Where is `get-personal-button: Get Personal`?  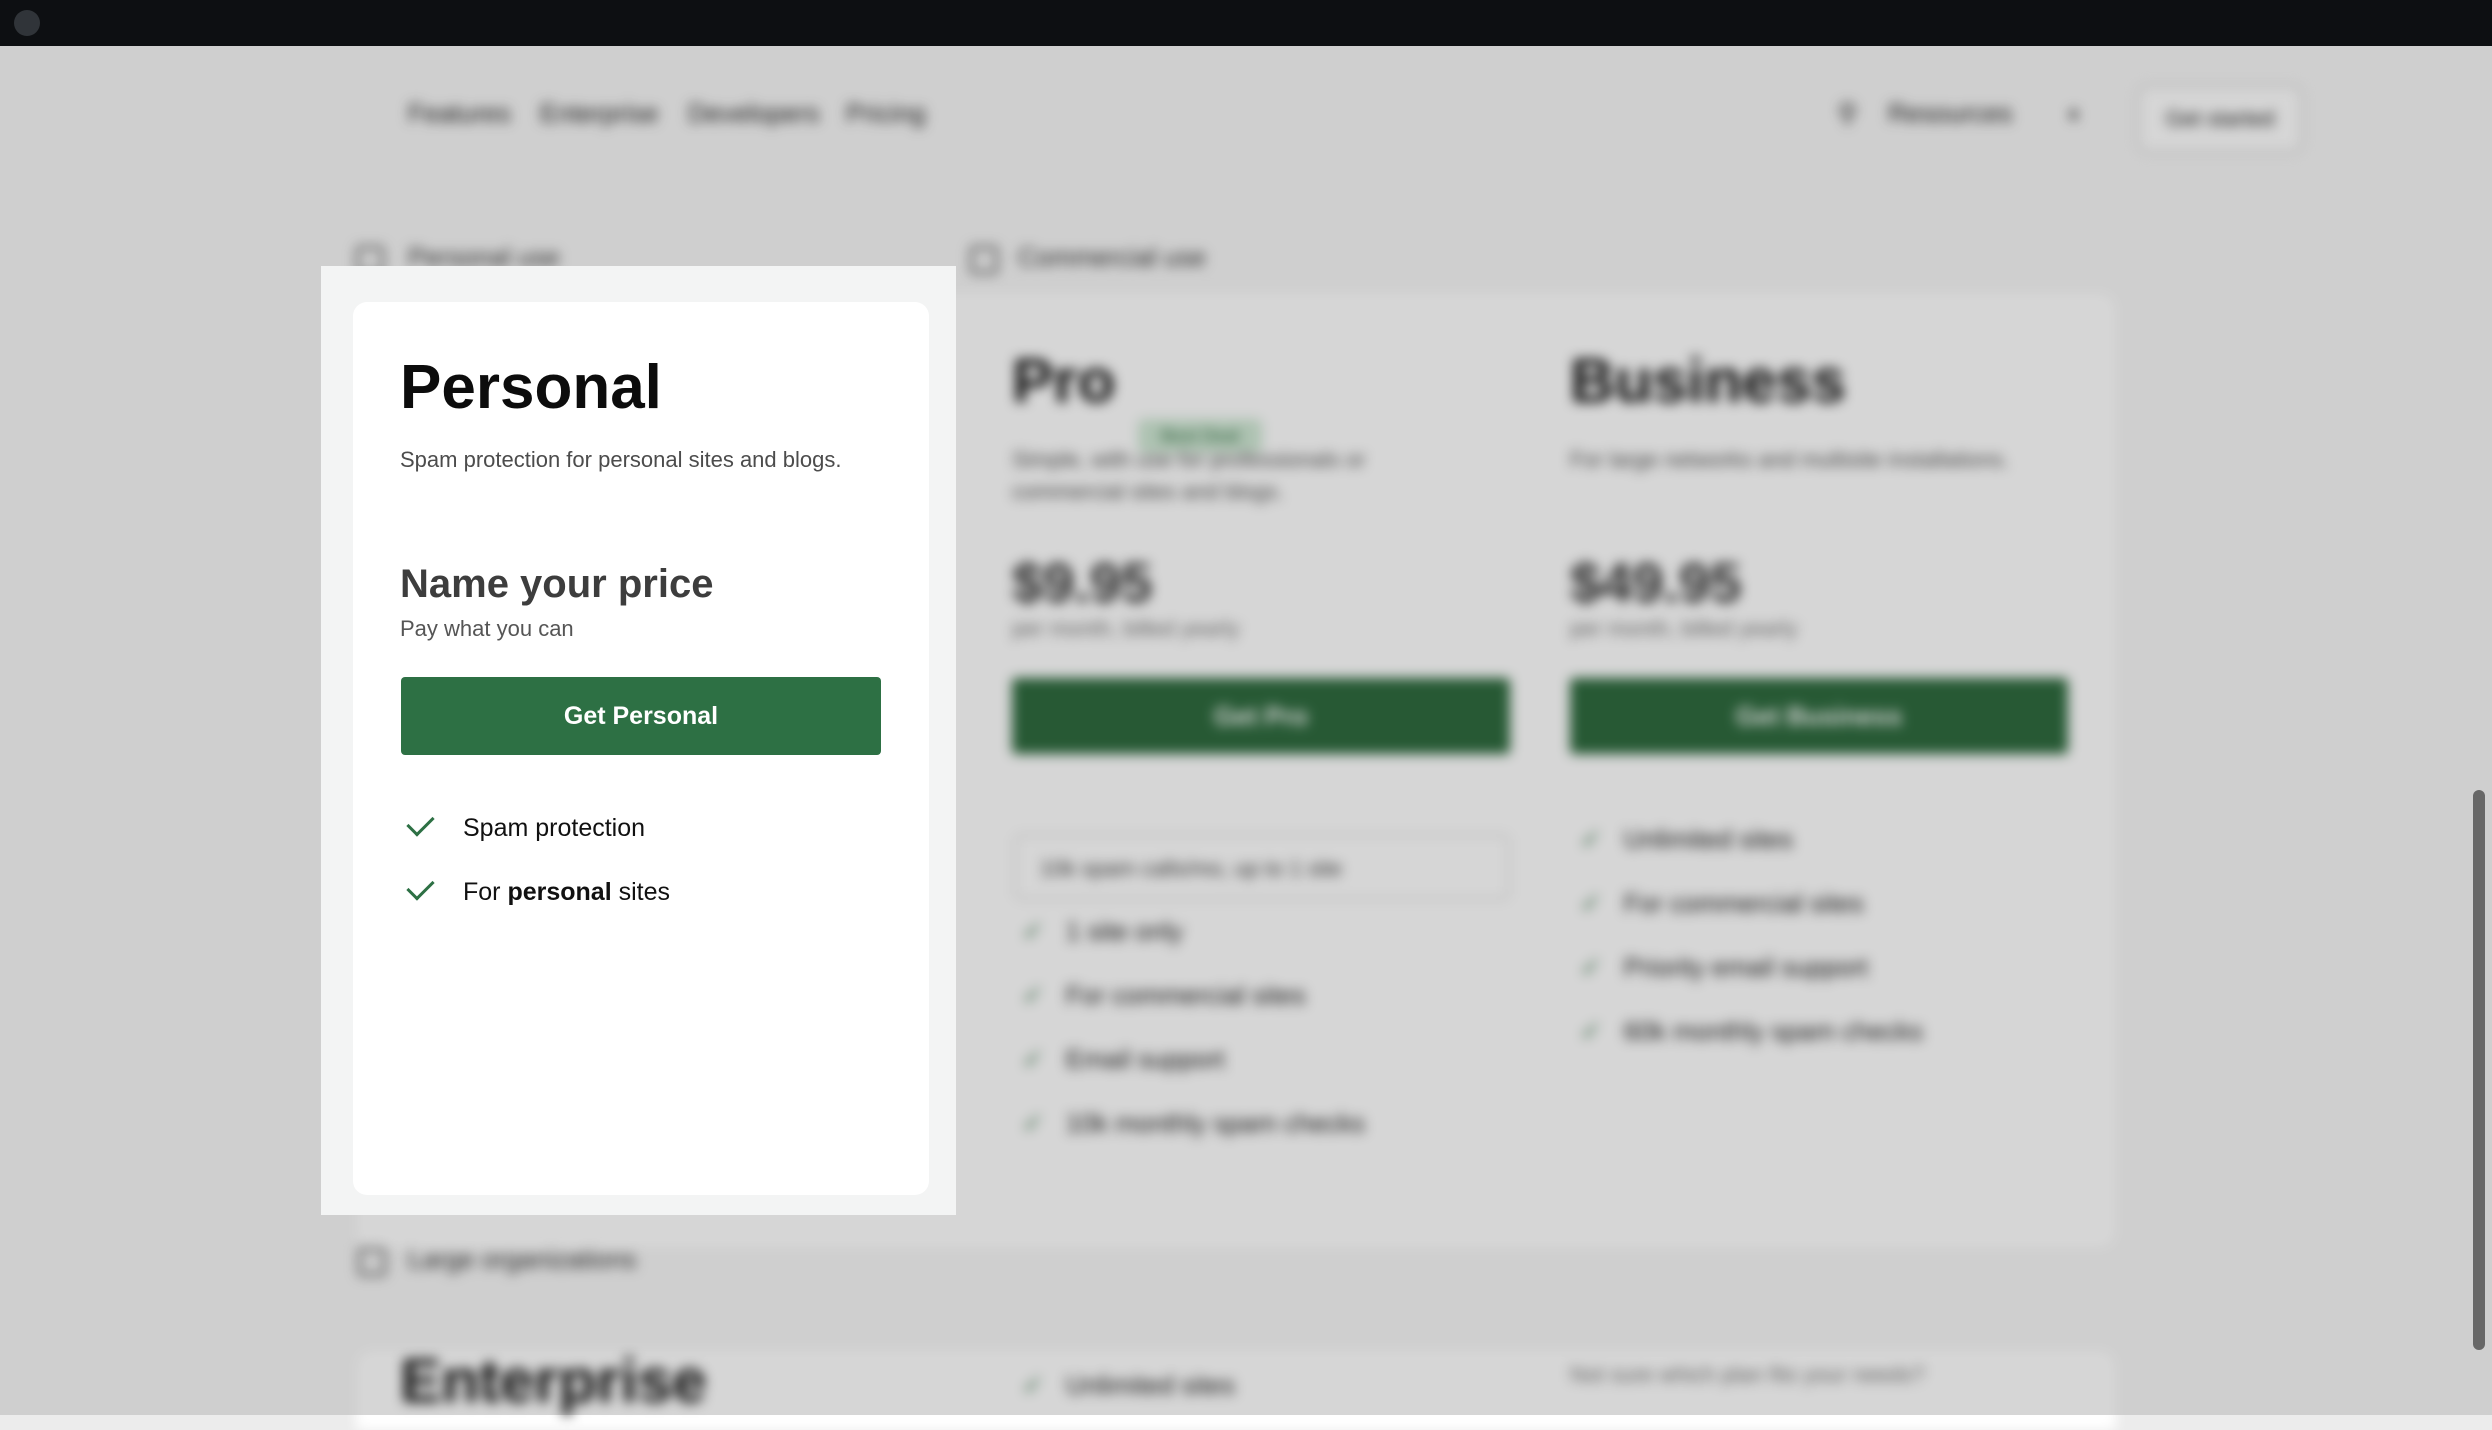
get-personal-button: Get Personal is located at coordinates (641, 716).